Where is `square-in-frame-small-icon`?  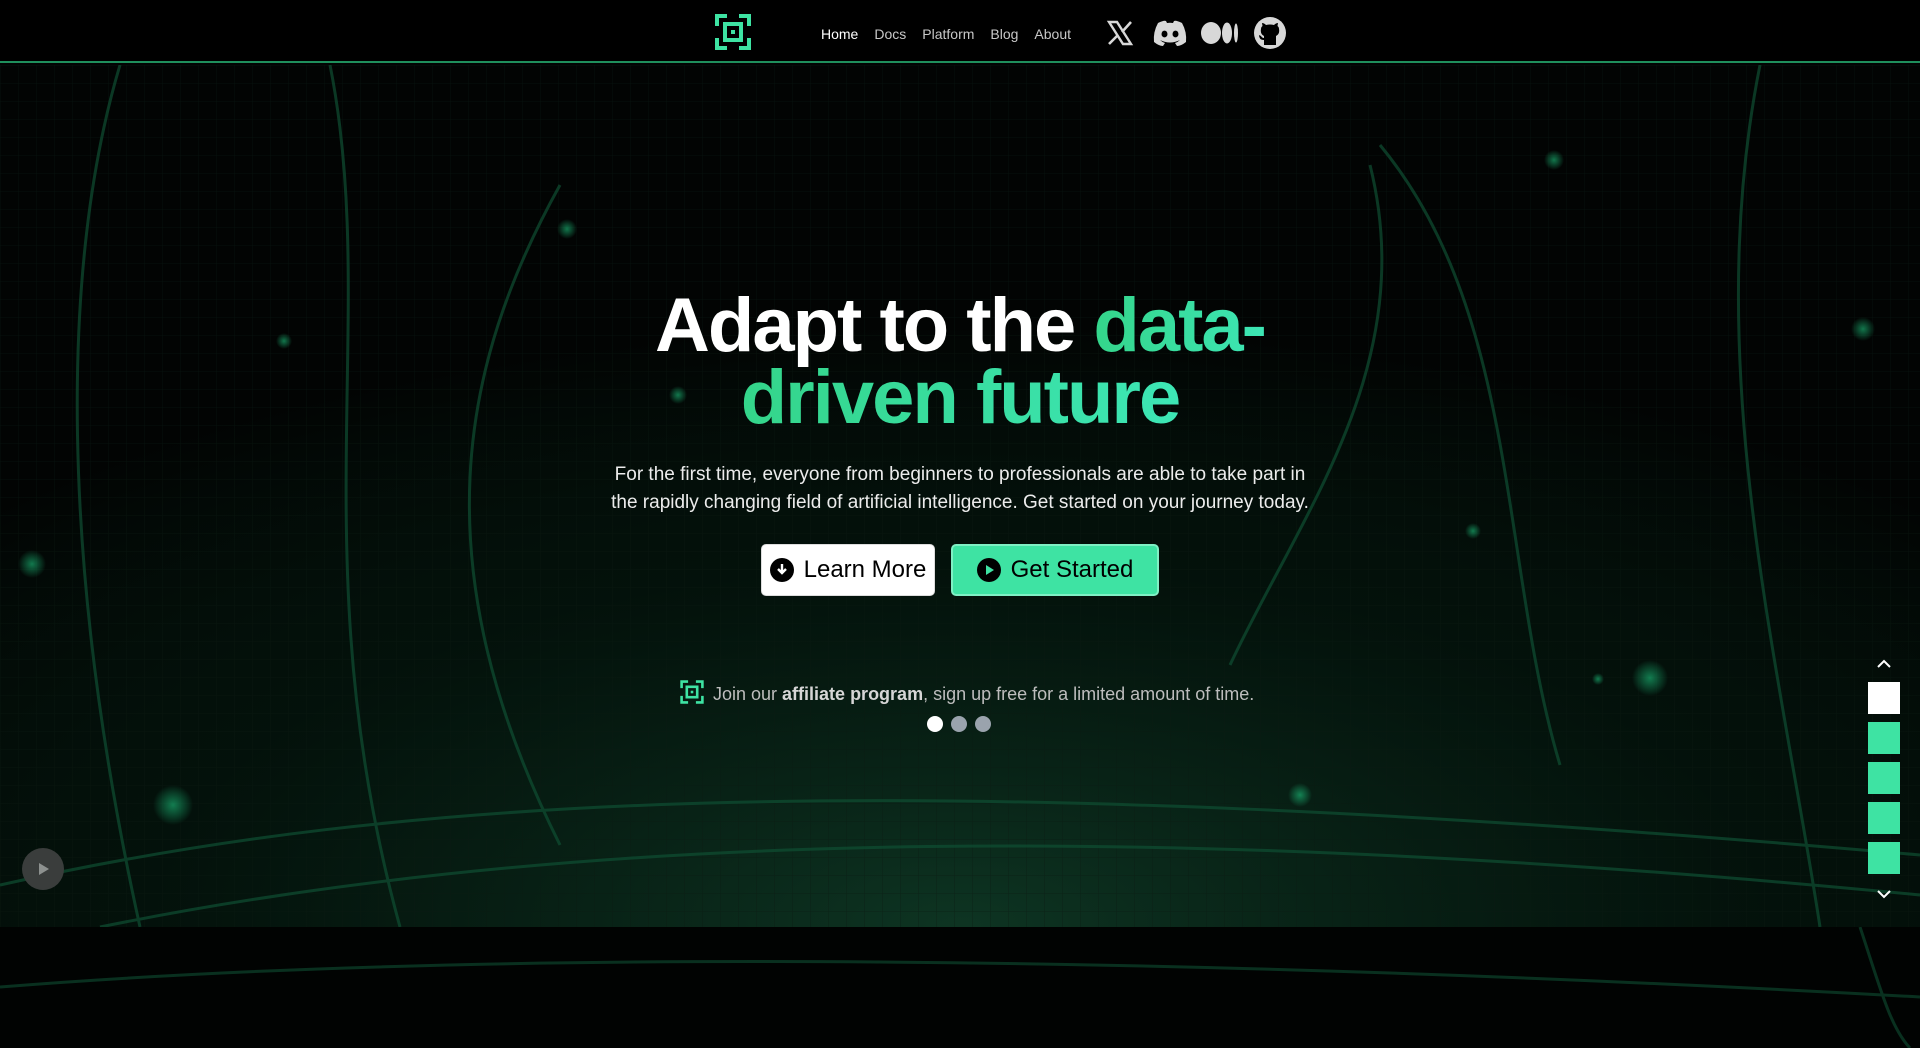 square-in-frame-small-icon is located at coordinates (692, 694).